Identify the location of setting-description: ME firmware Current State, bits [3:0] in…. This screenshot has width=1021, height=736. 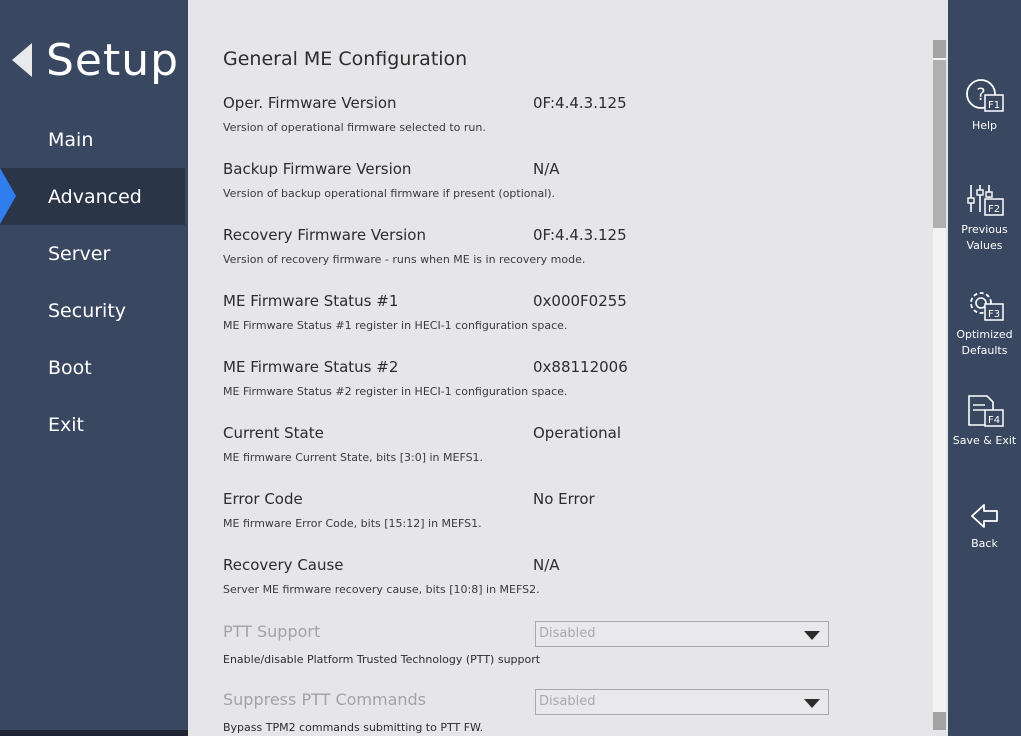
(353, 457).